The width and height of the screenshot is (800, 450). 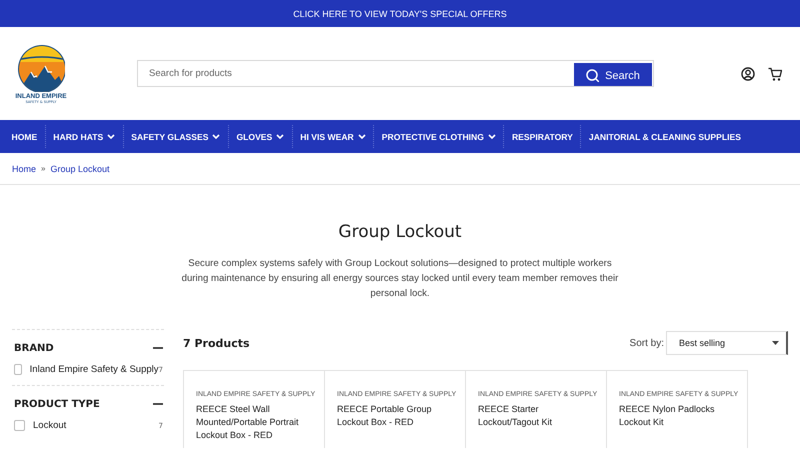 I want to click on breadcrumb-link: Home, so click(x=24, y=169).